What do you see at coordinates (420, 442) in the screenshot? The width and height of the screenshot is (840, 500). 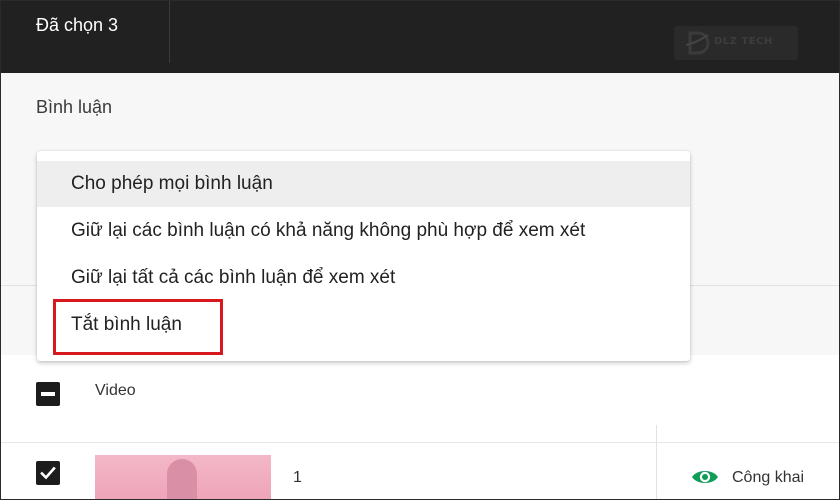 I see `row-divider` at bounding box center [420, 442].